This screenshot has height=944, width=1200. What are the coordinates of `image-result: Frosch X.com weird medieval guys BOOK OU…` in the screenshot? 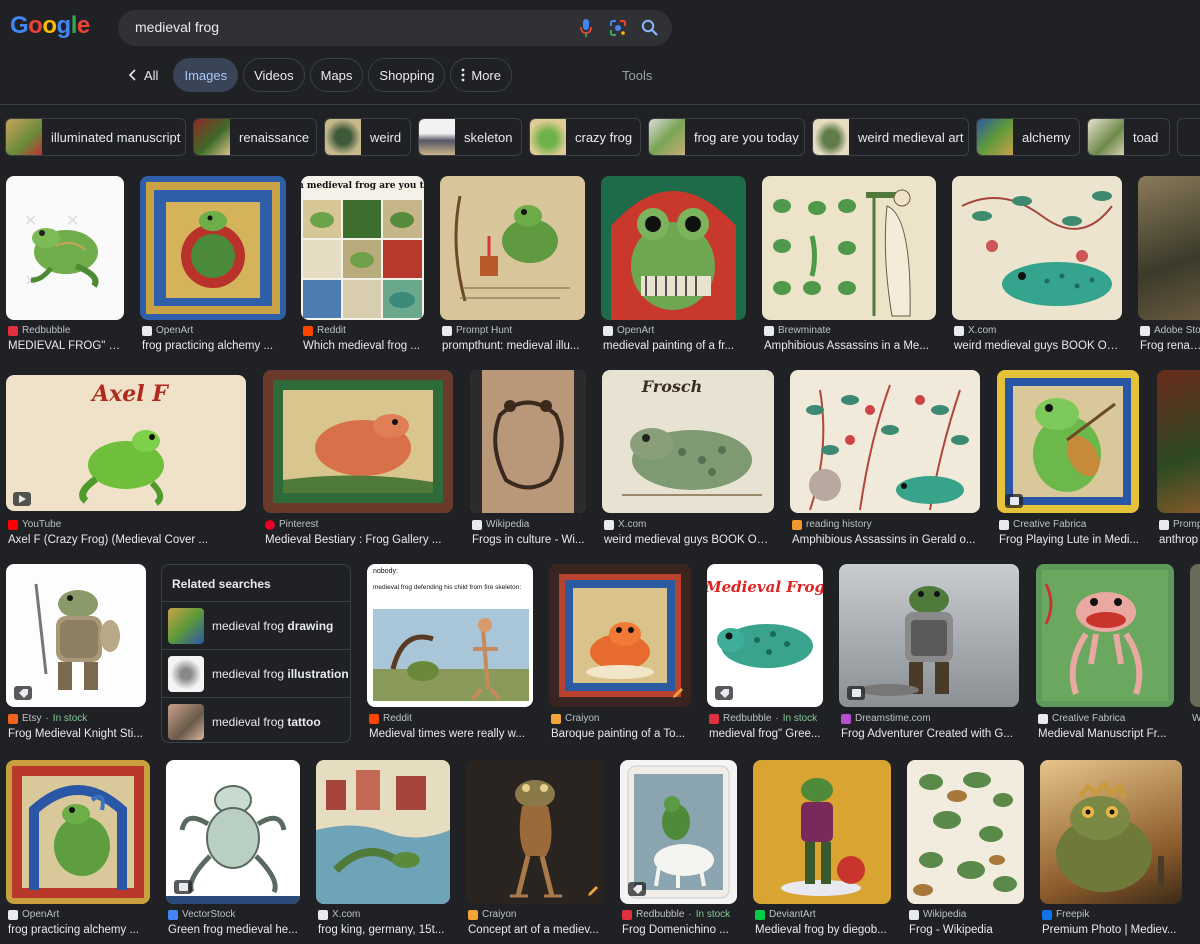 It's located at (688, 460).